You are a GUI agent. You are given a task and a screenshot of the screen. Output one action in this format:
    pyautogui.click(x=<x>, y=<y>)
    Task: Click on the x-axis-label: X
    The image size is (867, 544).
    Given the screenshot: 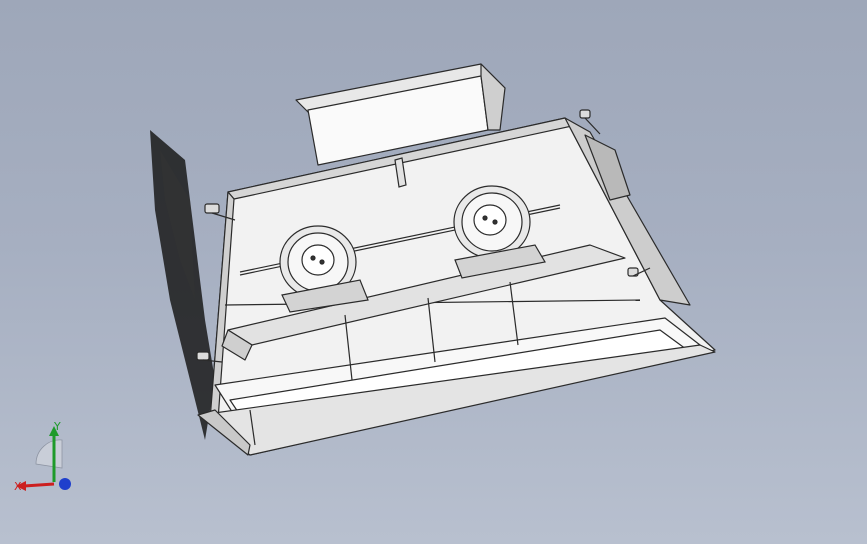 What is the action you would take?
    pyautogui.click(x=18, y=486)
    